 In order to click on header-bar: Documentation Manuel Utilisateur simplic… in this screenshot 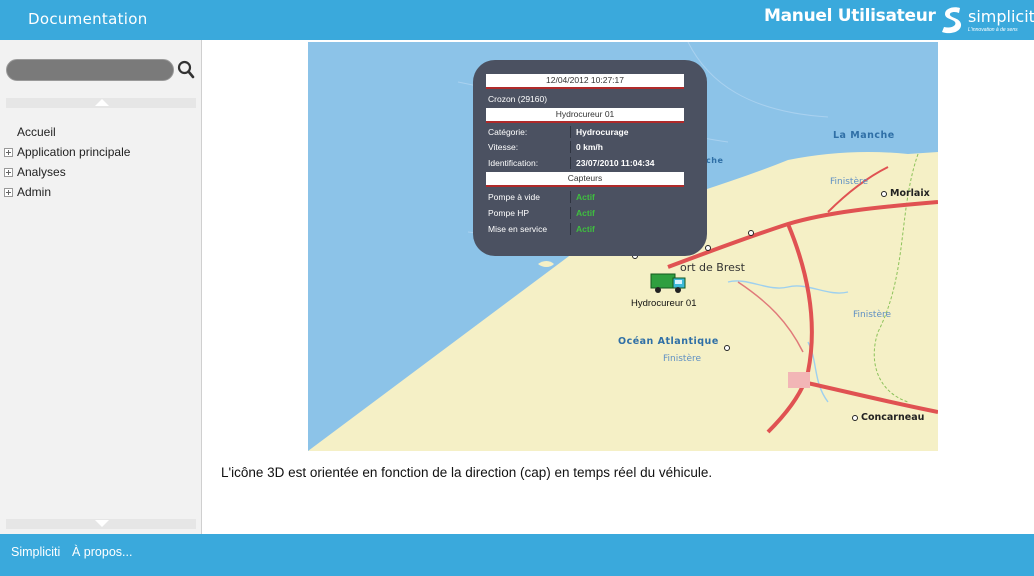, I will do `click(517, 20)`.